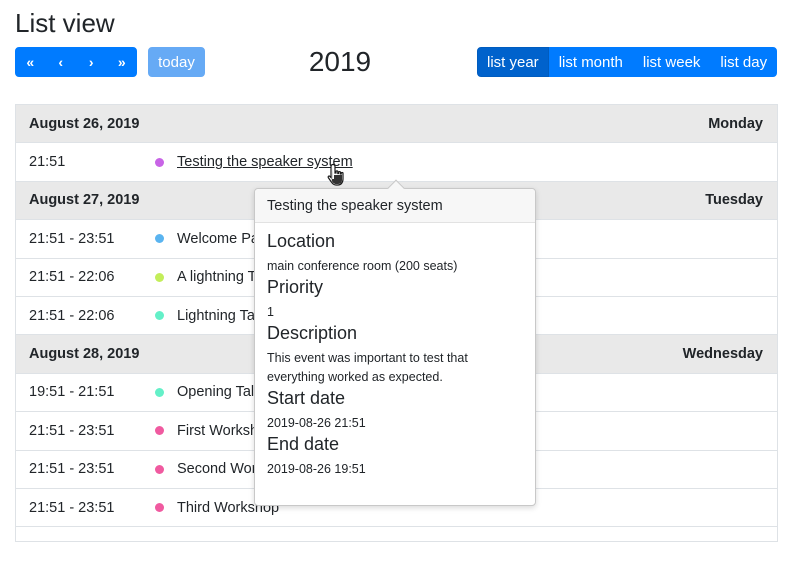 The height and width of the screenshot is (561, 800). What do you see at coordinates (735, 124) in the screenshot?
I see `day-weekday: Monday` at bounding box center [735, 124].